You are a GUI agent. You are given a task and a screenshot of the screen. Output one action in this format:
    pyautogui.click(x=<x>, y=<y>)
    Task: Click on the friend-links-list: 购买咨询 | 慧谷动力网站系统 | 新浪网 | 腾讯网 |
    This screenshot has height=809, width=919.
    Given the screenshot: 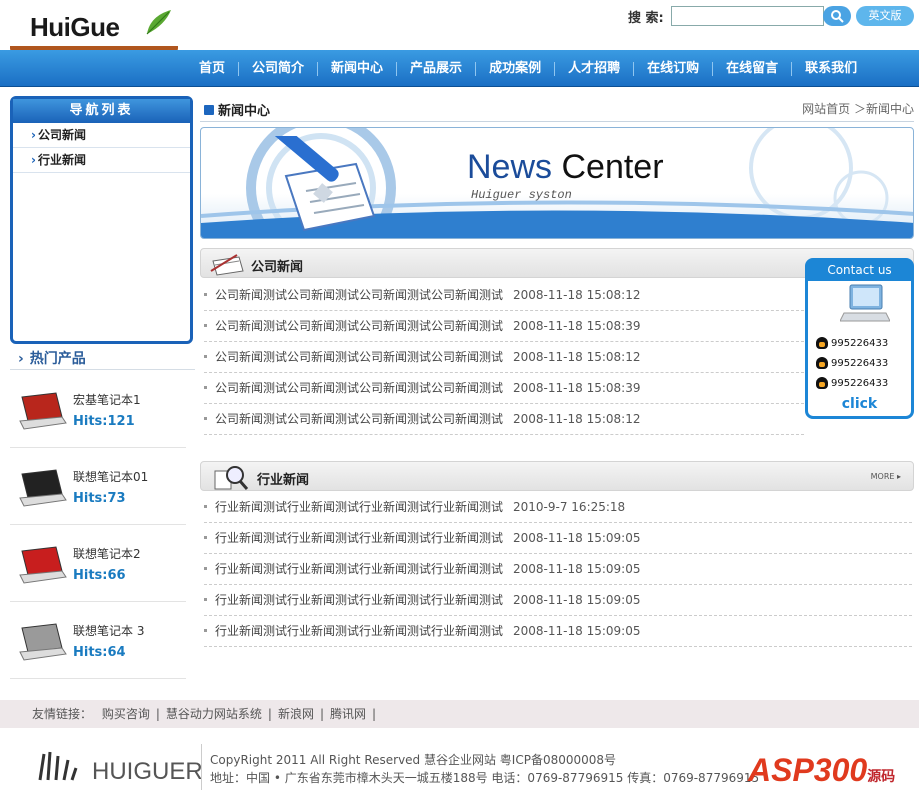 What is the action you would take?
    pyautogui.click(x=242, y=714)
    